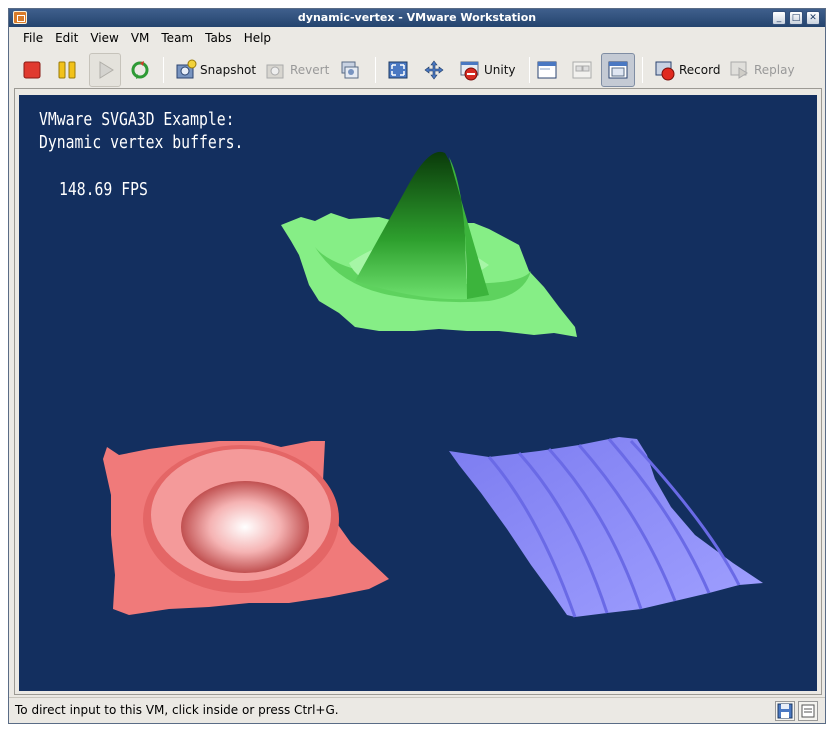 This screenshot has height=734, width=834. I want to click on snapshot-label: Snapshot, so click(228, 70).